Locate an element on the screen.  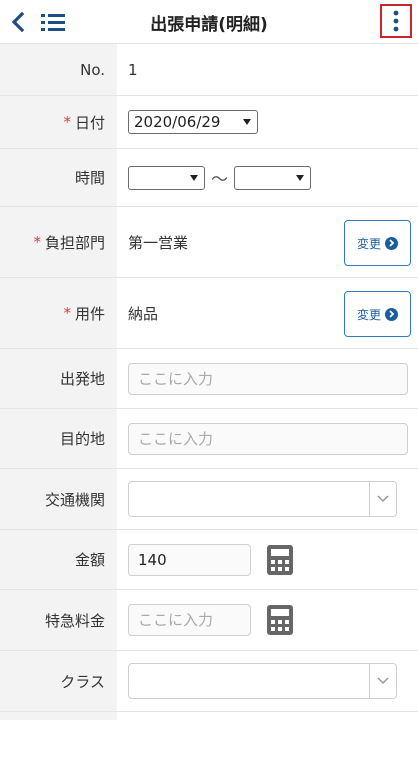
label-no: No. is located at coordinates (58, 69).